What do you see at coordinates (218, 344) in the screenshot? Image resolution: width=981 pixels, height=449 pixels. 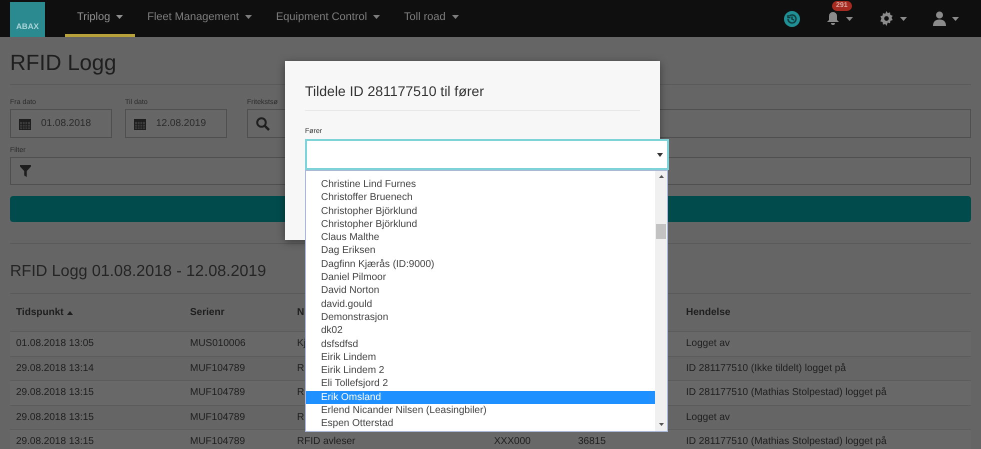 I see `table-cell-text: MUS010006` at bounding box center [218, 344].